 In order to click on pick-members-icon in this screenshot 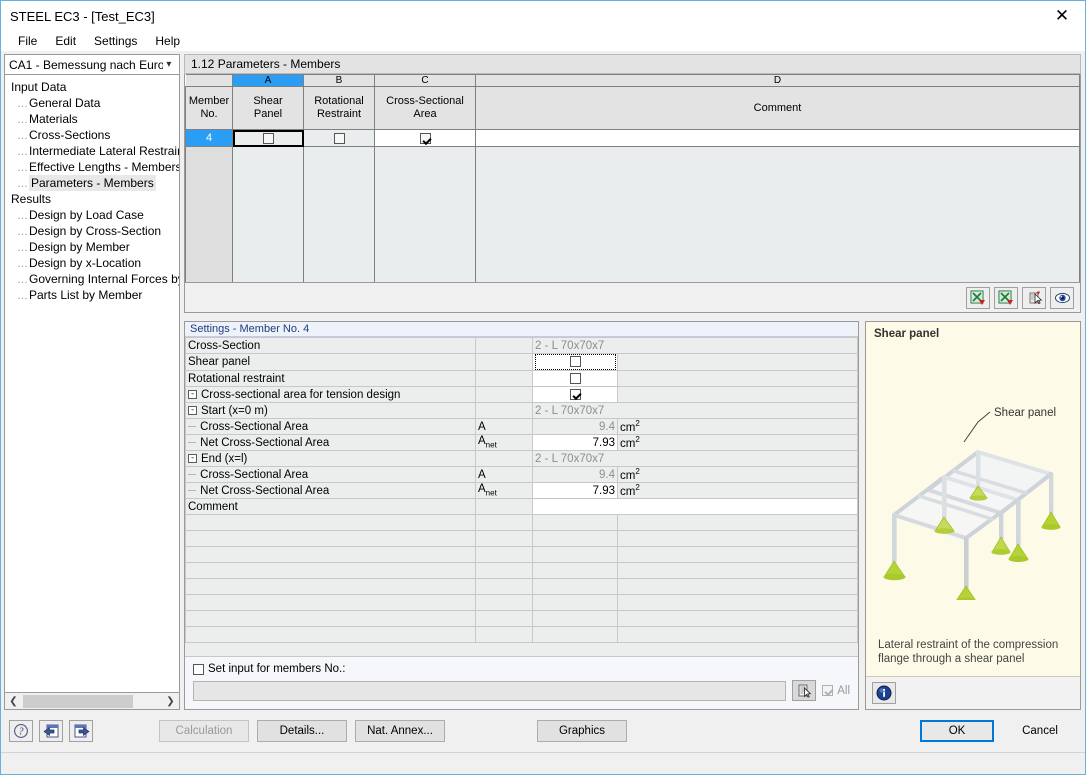, I will do `click(804, 690)`.